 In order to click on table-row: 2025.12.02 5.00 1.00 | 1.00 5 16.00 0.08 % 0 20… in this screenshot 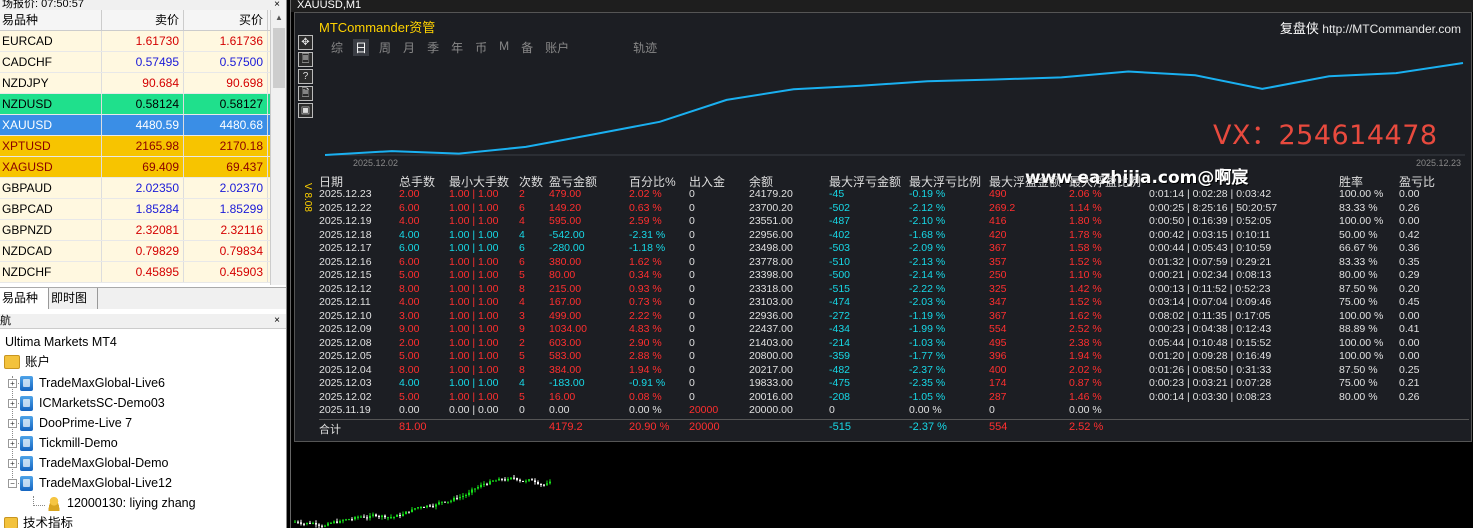, I will do `click(894, 398)`.